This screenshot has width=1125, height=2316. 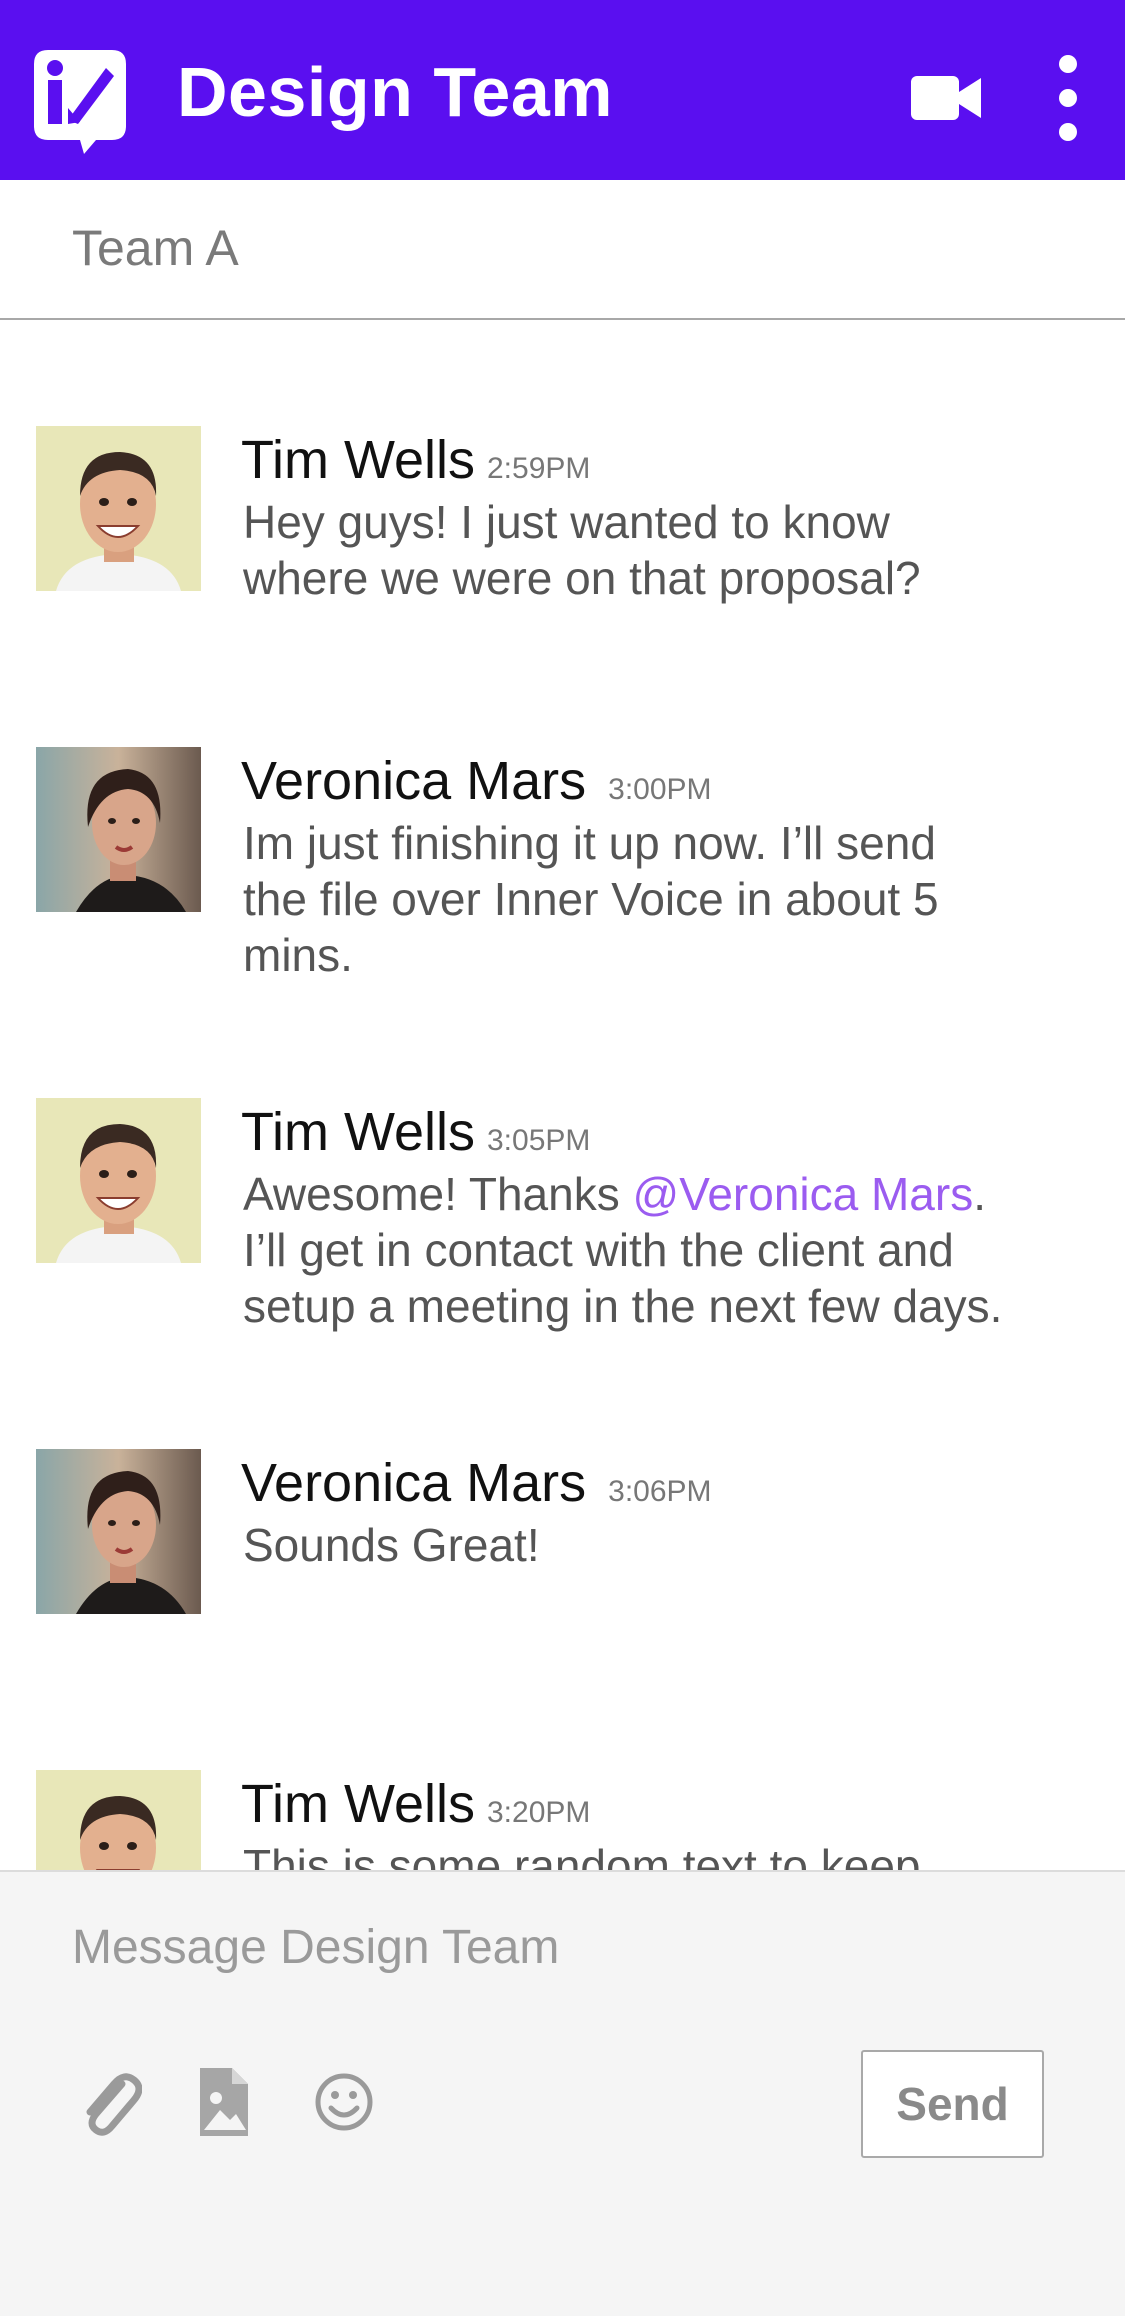 I want to click on page-title: Design Team, so click(x=395, y=92).